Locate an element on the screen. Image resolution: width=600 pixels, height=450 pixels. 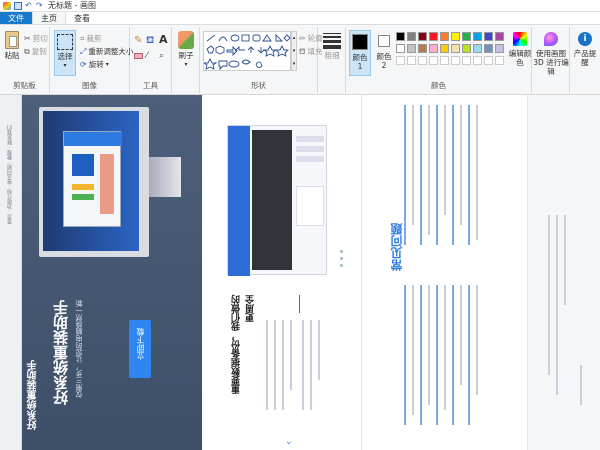
scissors-icon: ✂ is located at coordinates (27, 38).